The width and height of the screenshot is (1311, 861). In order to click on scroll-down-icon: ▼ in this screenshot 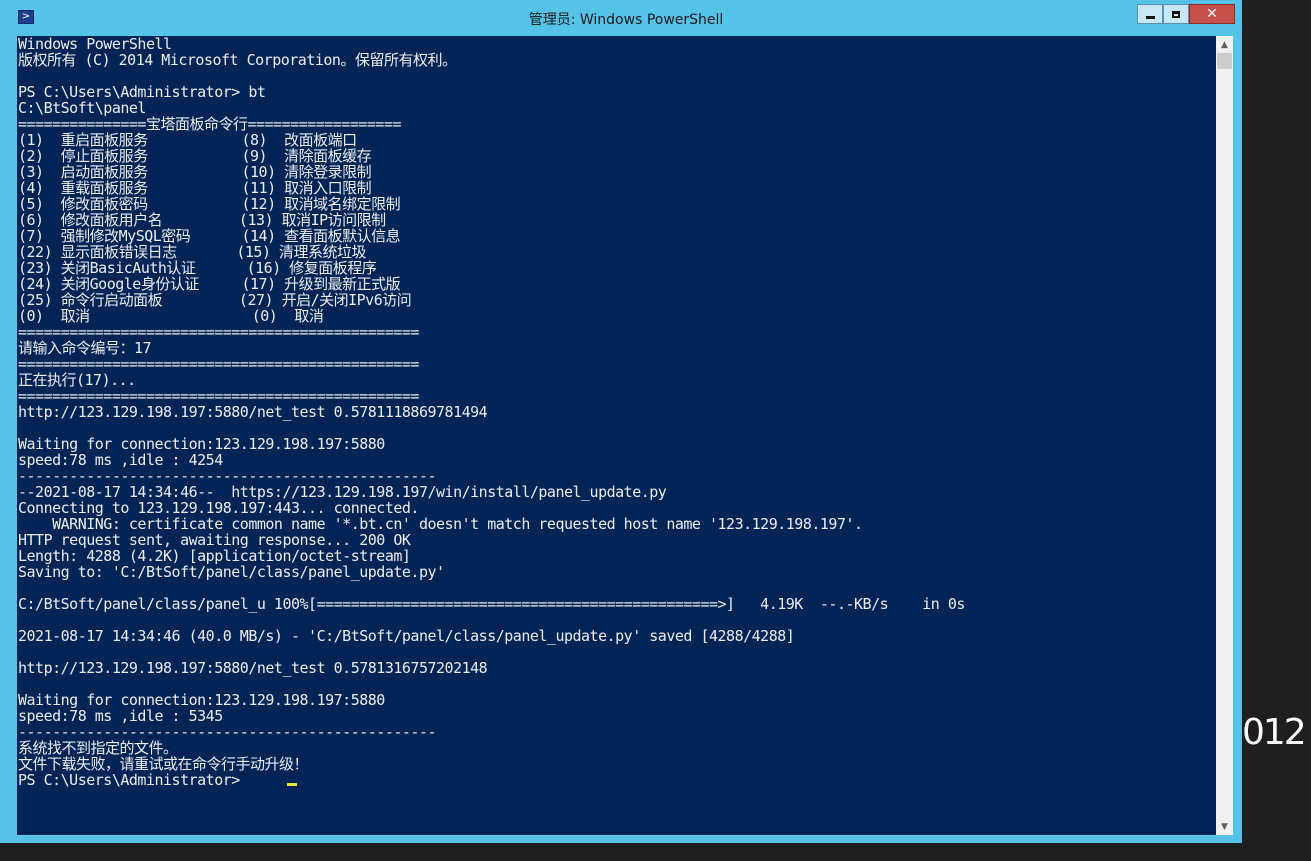, I will do `click(1224, 826)`.